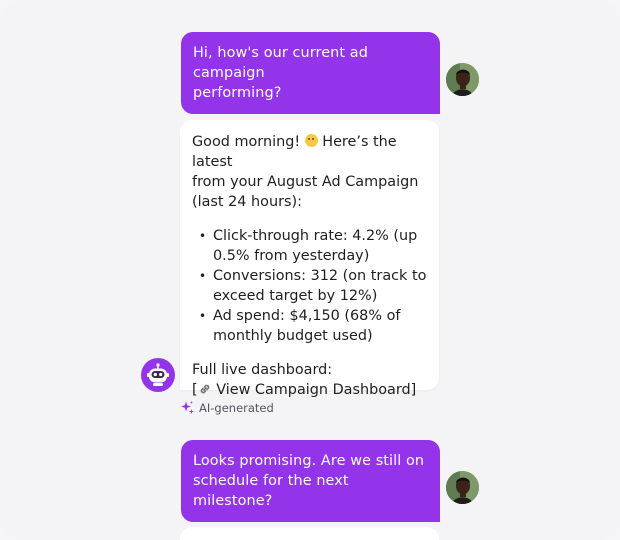 This screenshot has width=620, height=540. I want to click on list-item-line: monthly budget used), so click(293, 336).